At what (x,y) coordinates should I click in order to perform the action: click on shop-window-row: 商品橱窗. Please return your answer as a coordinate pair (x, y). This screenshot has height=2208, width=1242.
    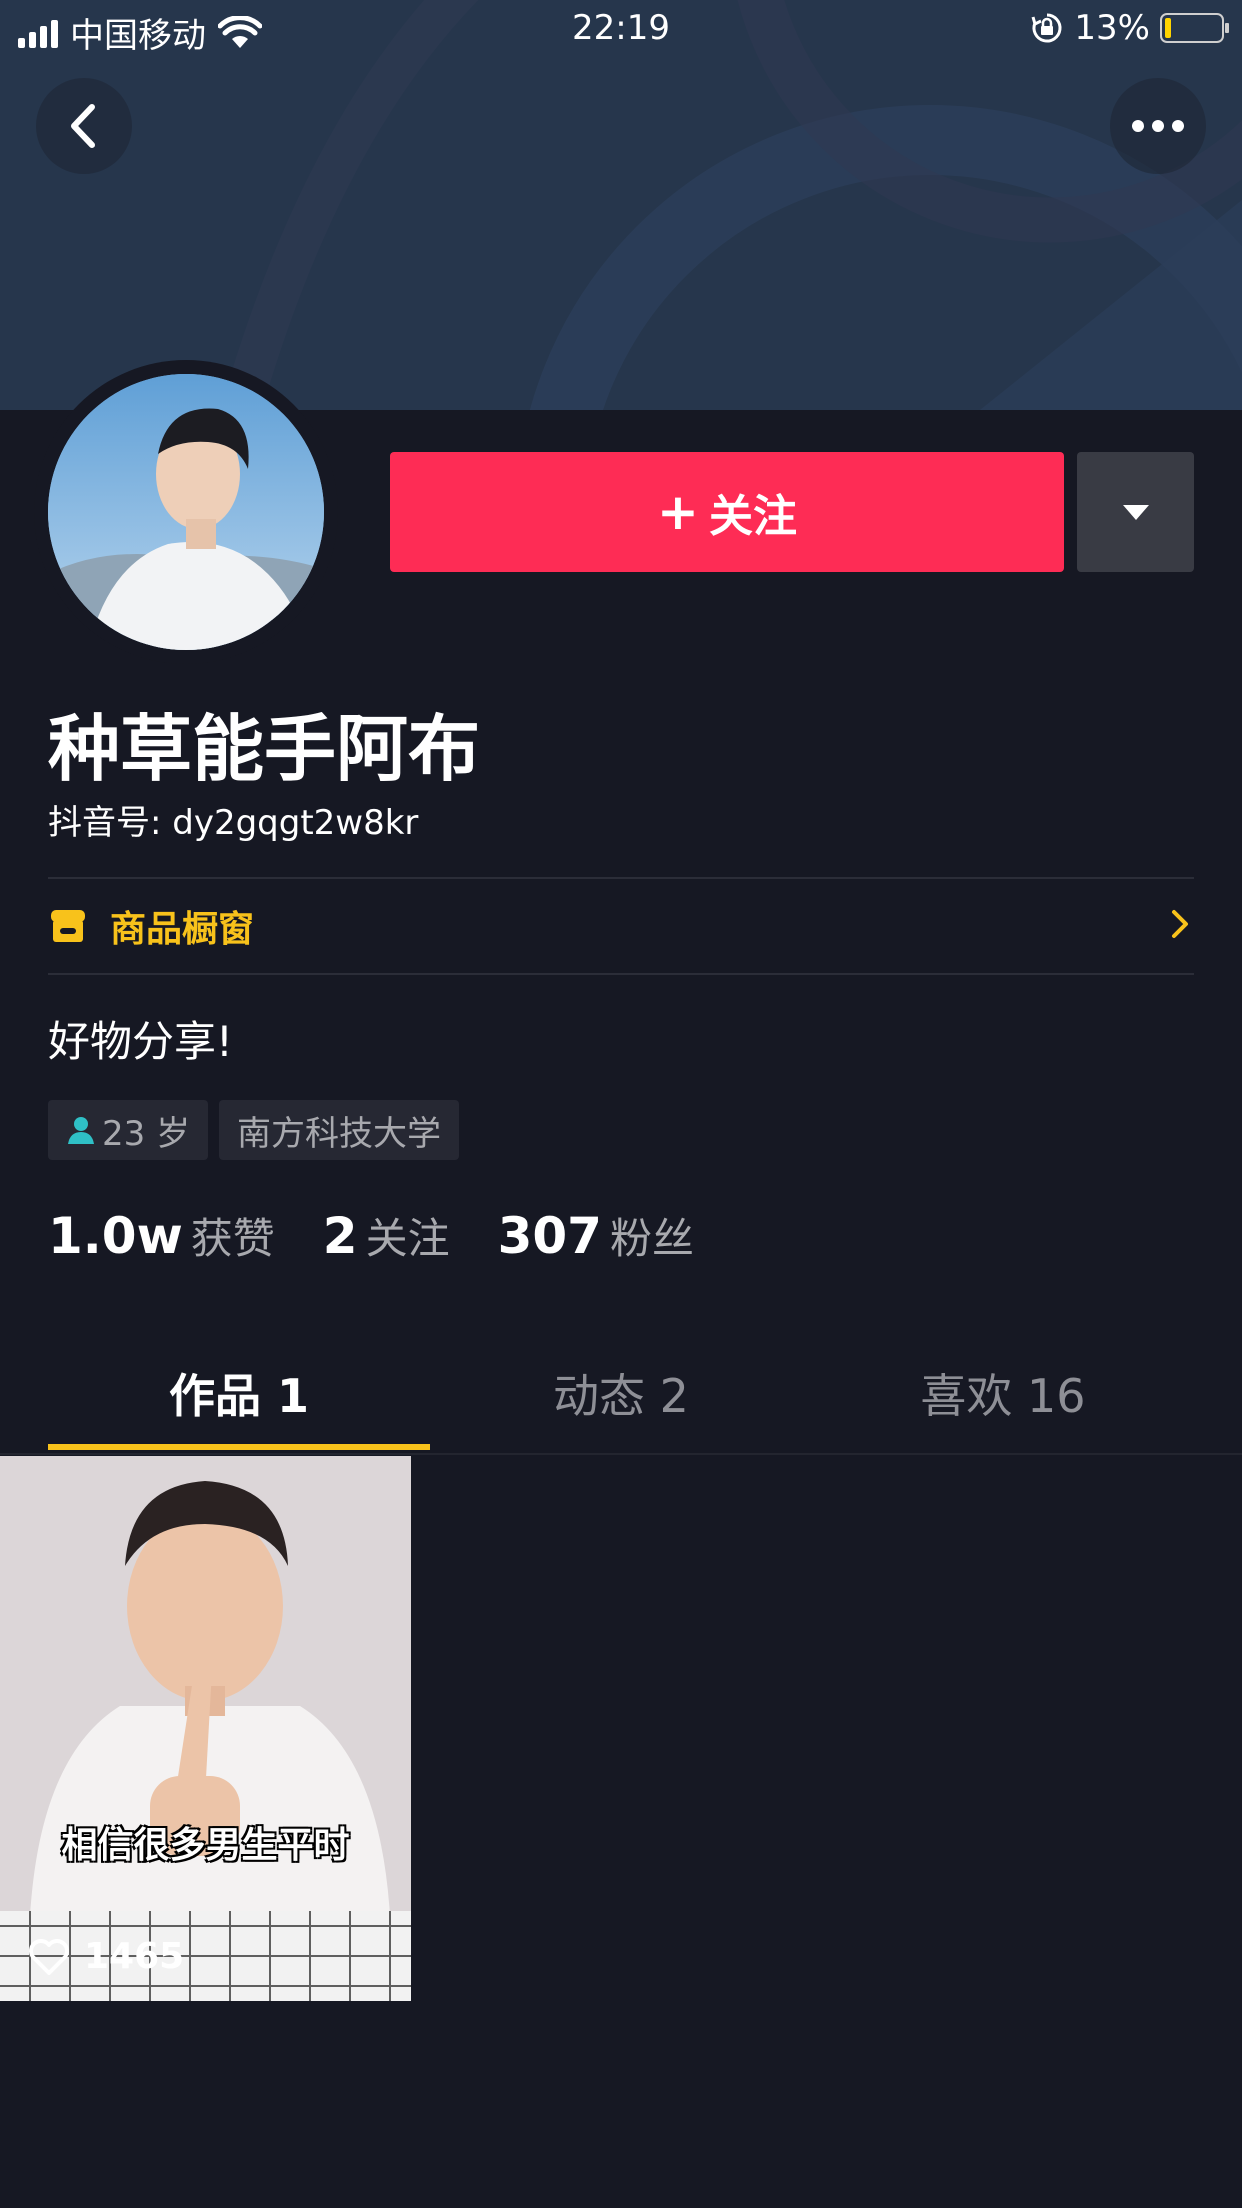
    Looking at the image, I should click on (621, 926).